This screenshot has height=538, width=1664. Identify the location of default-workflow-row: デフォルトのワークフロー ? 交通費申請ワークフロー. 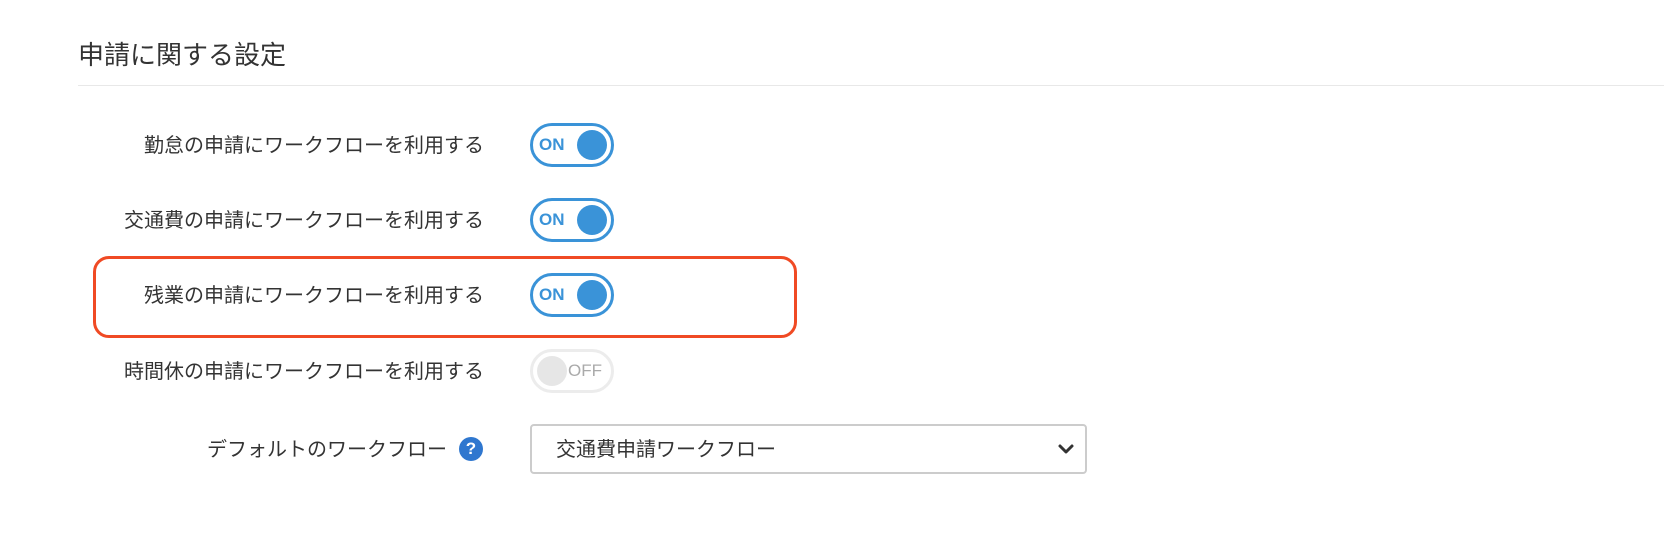
(600, 449).